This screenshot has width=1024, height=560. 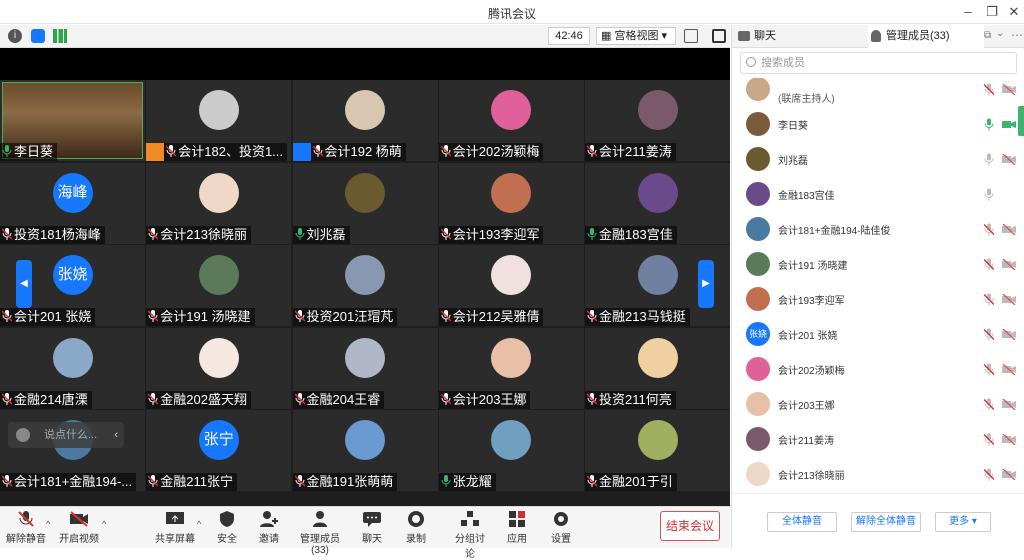 I want to click on chat-button: 聊天, so click(x=372, y=527).